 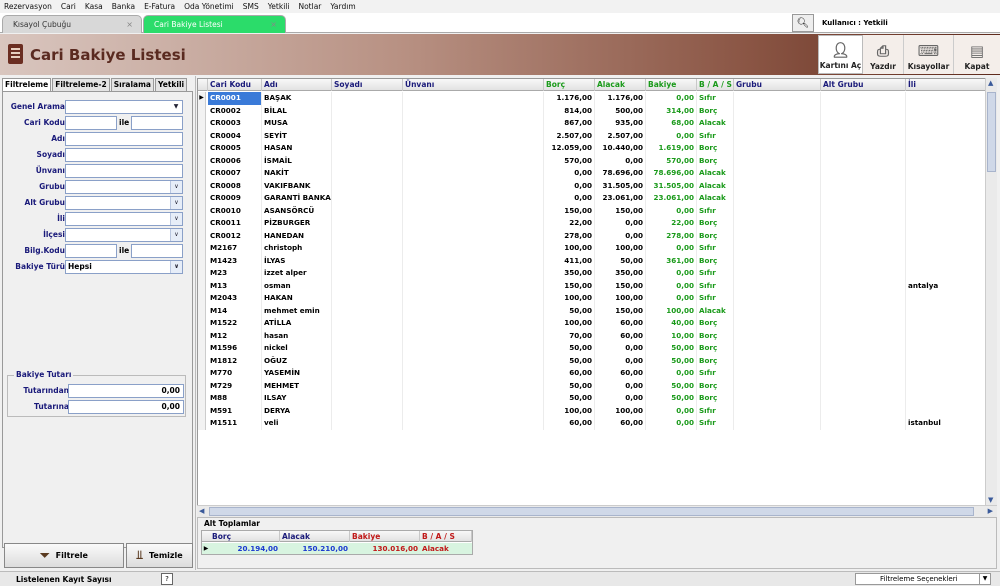 What do you see at coordinates (72, 24) in the screenshot?
I see `tab-kisayol-cubugu: Kısayol Çubuğu ×` at bounding box center [72, 24].